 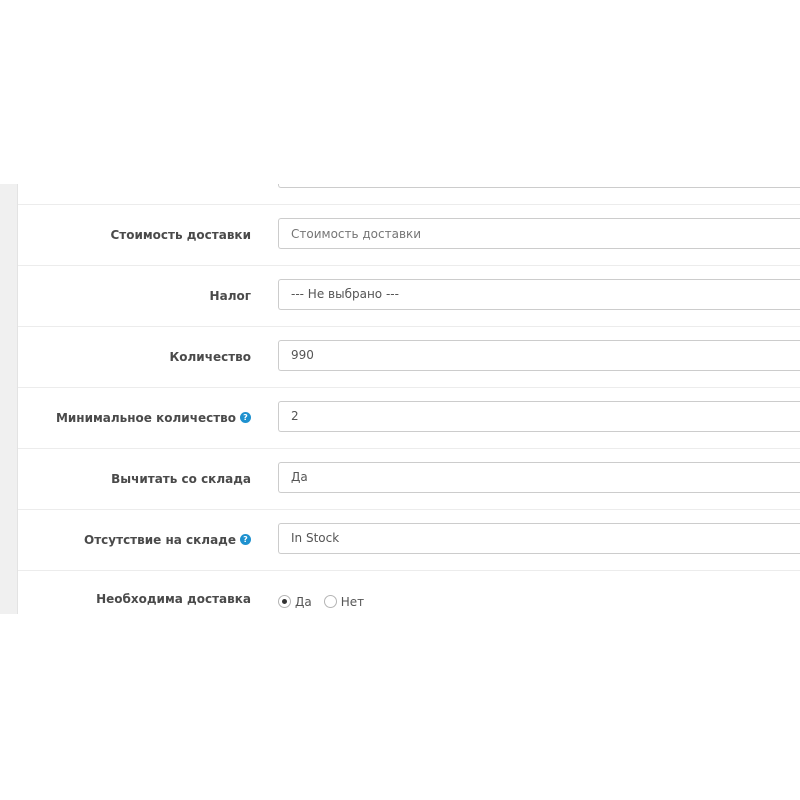 I want to click on form-row-requires-shipping: Необходима доставка Да Нет, so click(x=409, y=592).